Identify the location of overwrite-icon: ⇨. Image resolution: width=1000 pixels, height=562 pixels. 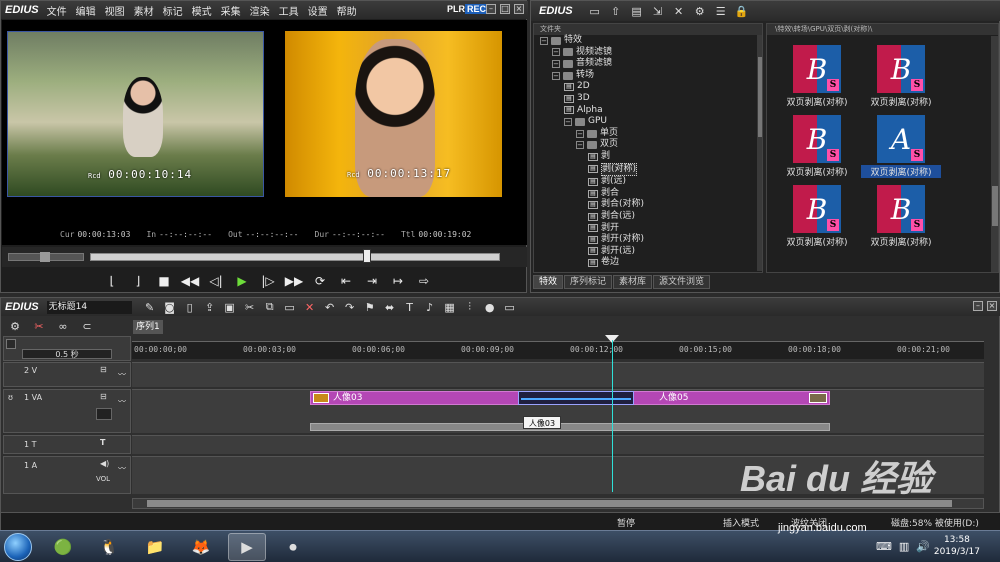
(424, 281).